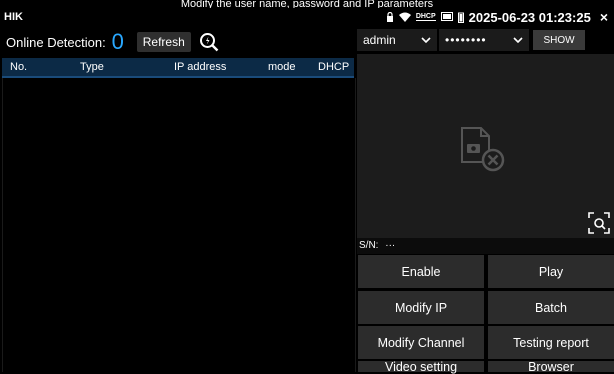 This screenshot has height=374, width=614. I want to click on play-button: Play, so click(551, 271).